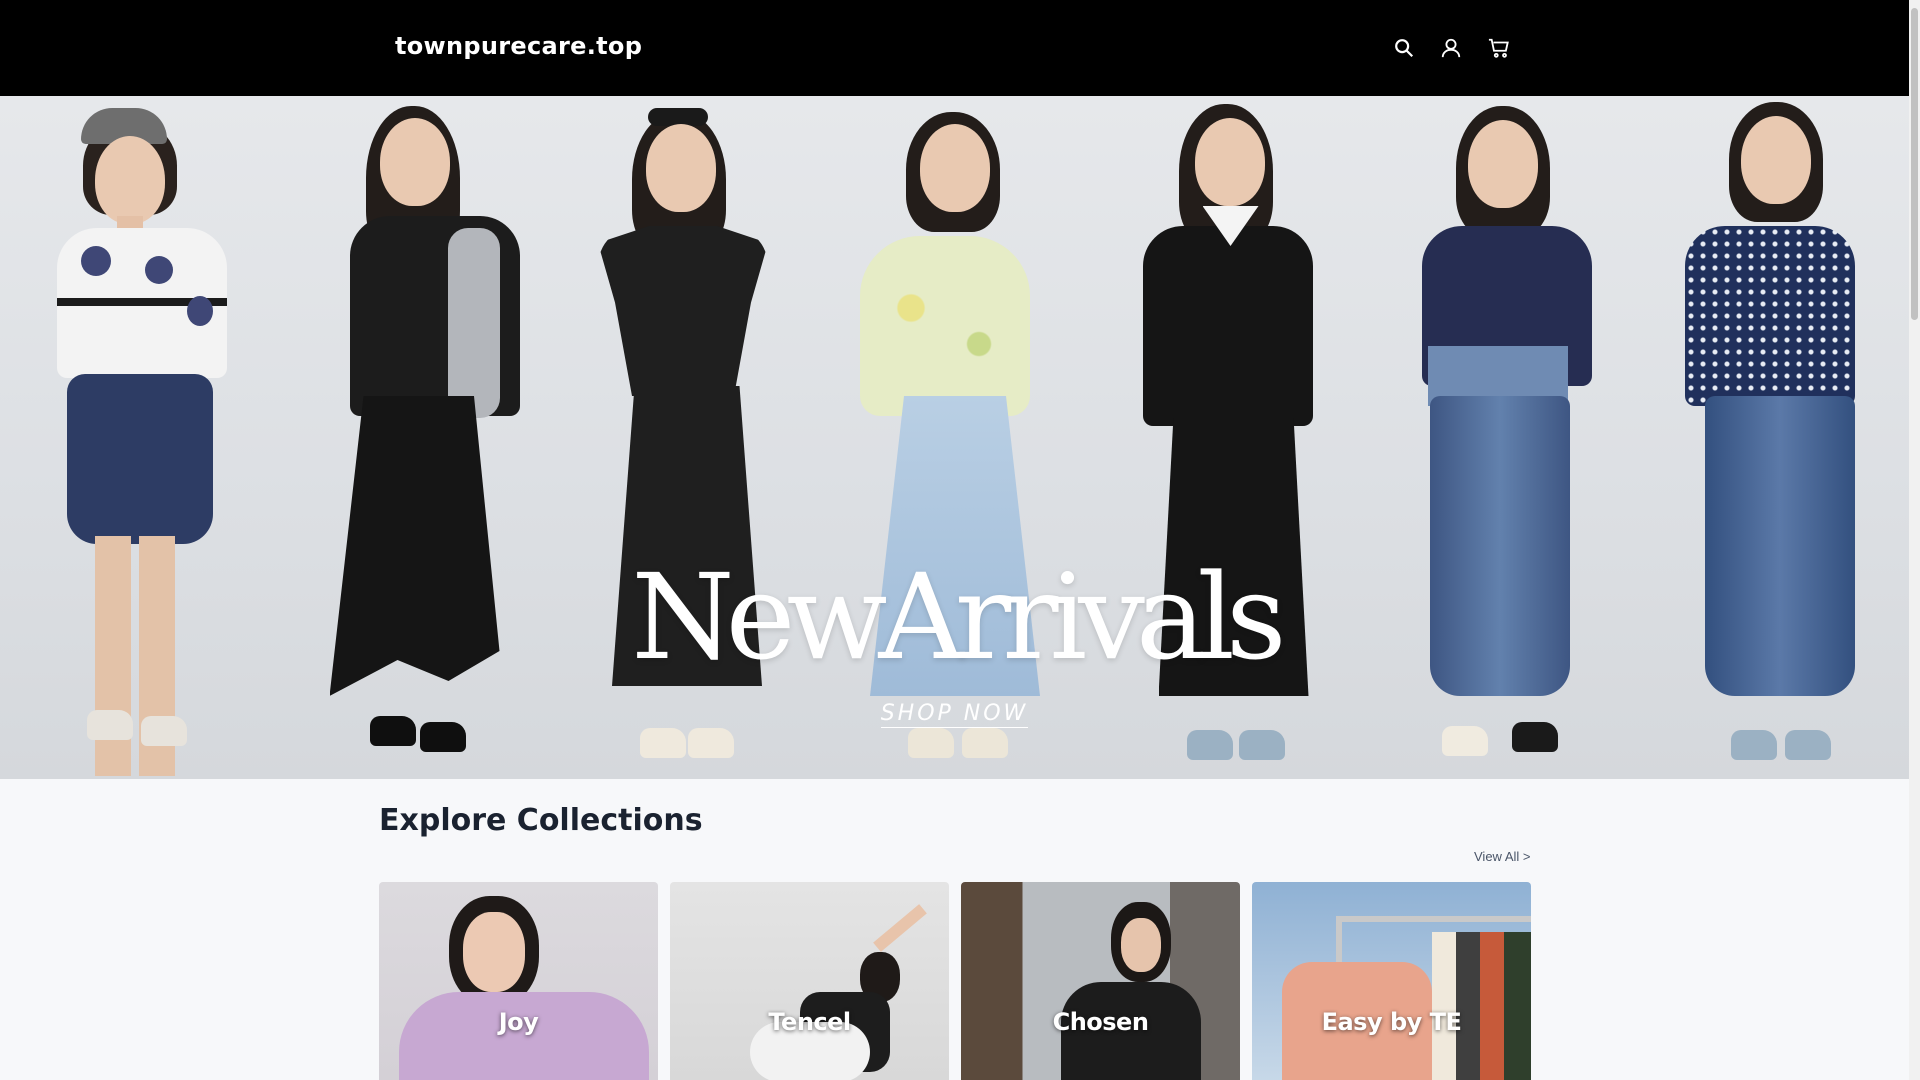 The image size is (1920, 1080). What do you see at coordinates (958, 617) in the screenshot?
I see `hero-title: NewArrivals` at bounding box center [958, 617].